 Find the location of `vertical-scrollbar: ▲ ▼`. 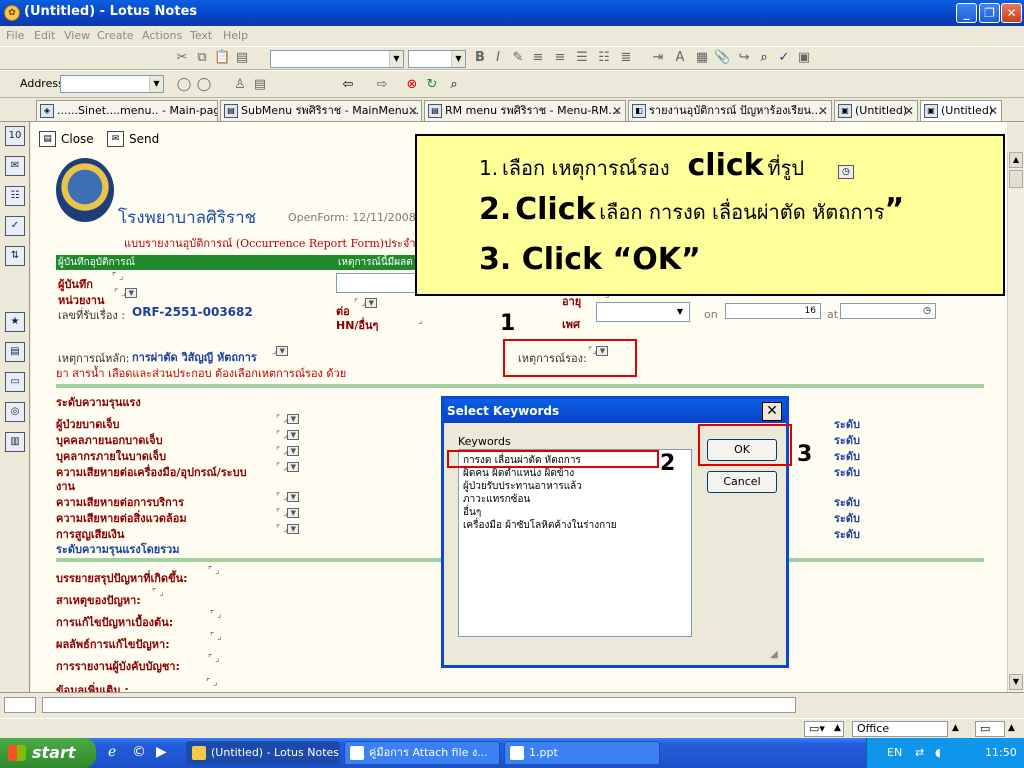

vertical-scrollbar: ▲ ▼ is located at coordinates (1015, 422).